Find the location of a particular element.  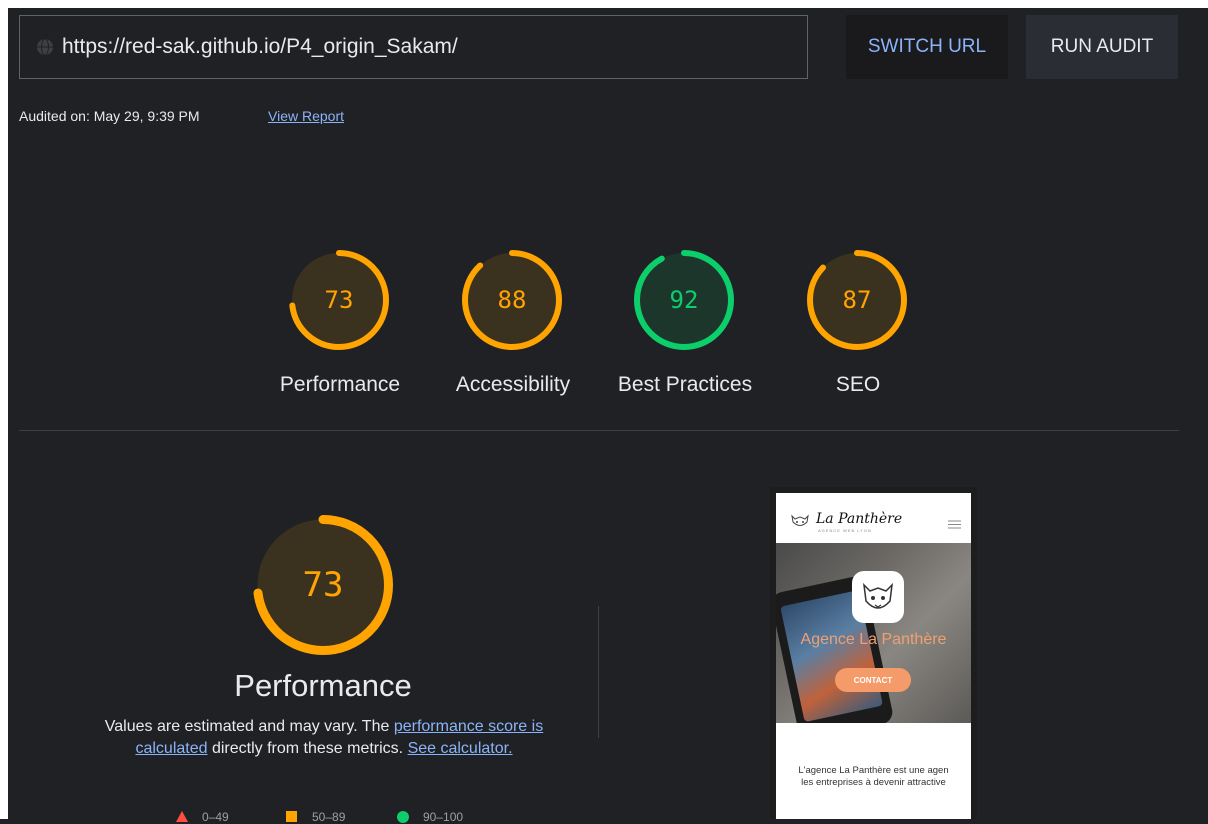

gauge-accessibility: 88 is located at coordinates (512, 300).